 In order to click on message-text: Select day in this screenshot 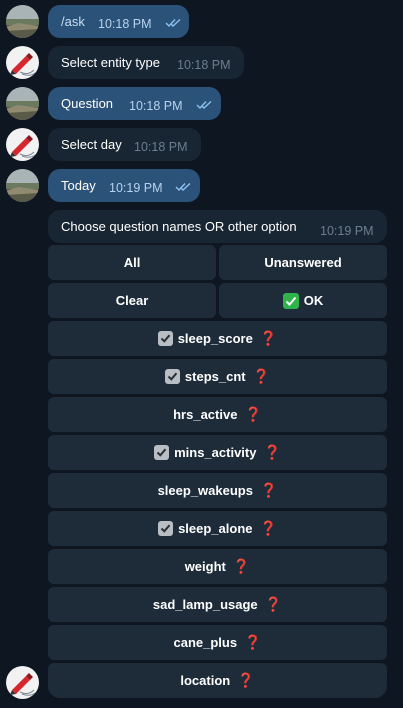, I will do `click(91, 144)`.